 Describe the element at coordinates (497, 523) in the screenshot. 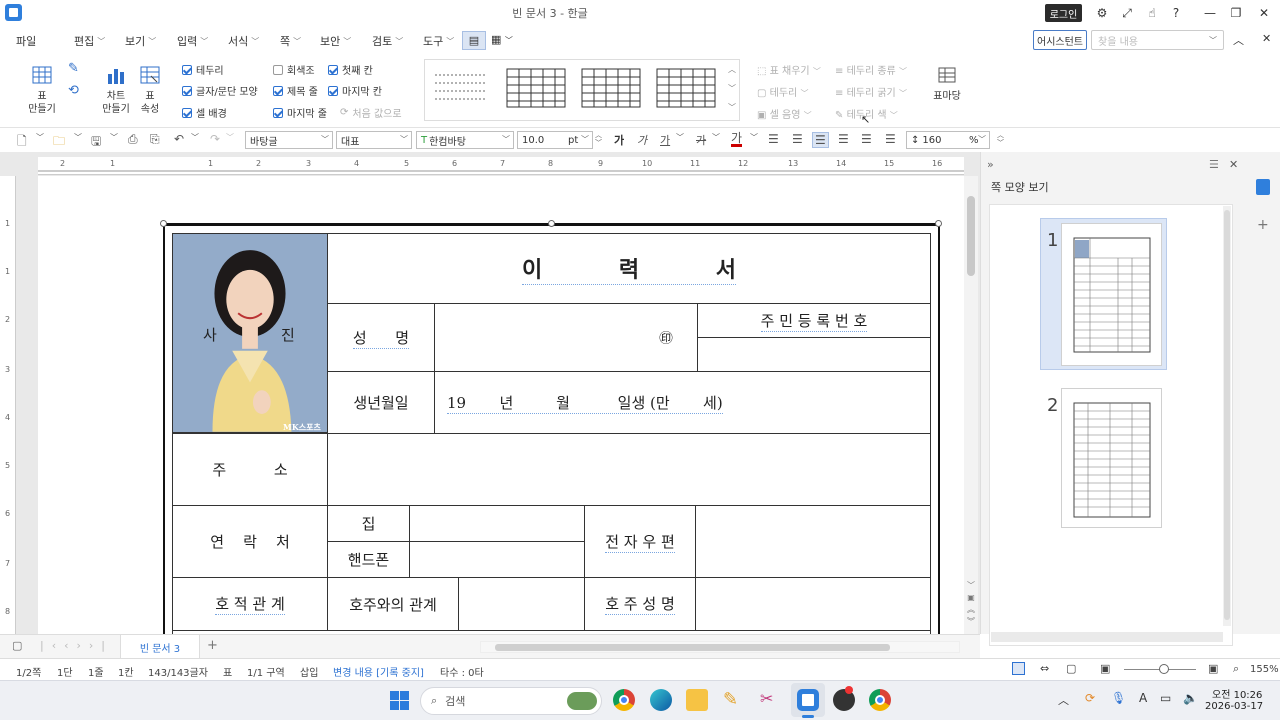

I see `home-phone-field` at that location.